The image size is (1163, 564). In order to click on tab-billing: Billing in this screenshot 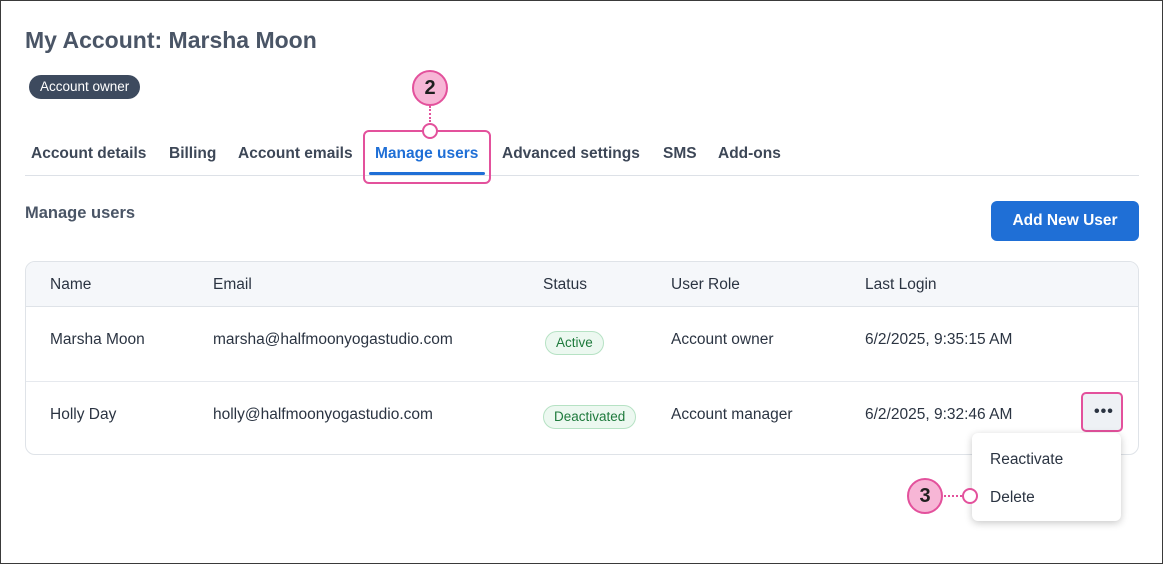, I will do `click(192, 154)`.